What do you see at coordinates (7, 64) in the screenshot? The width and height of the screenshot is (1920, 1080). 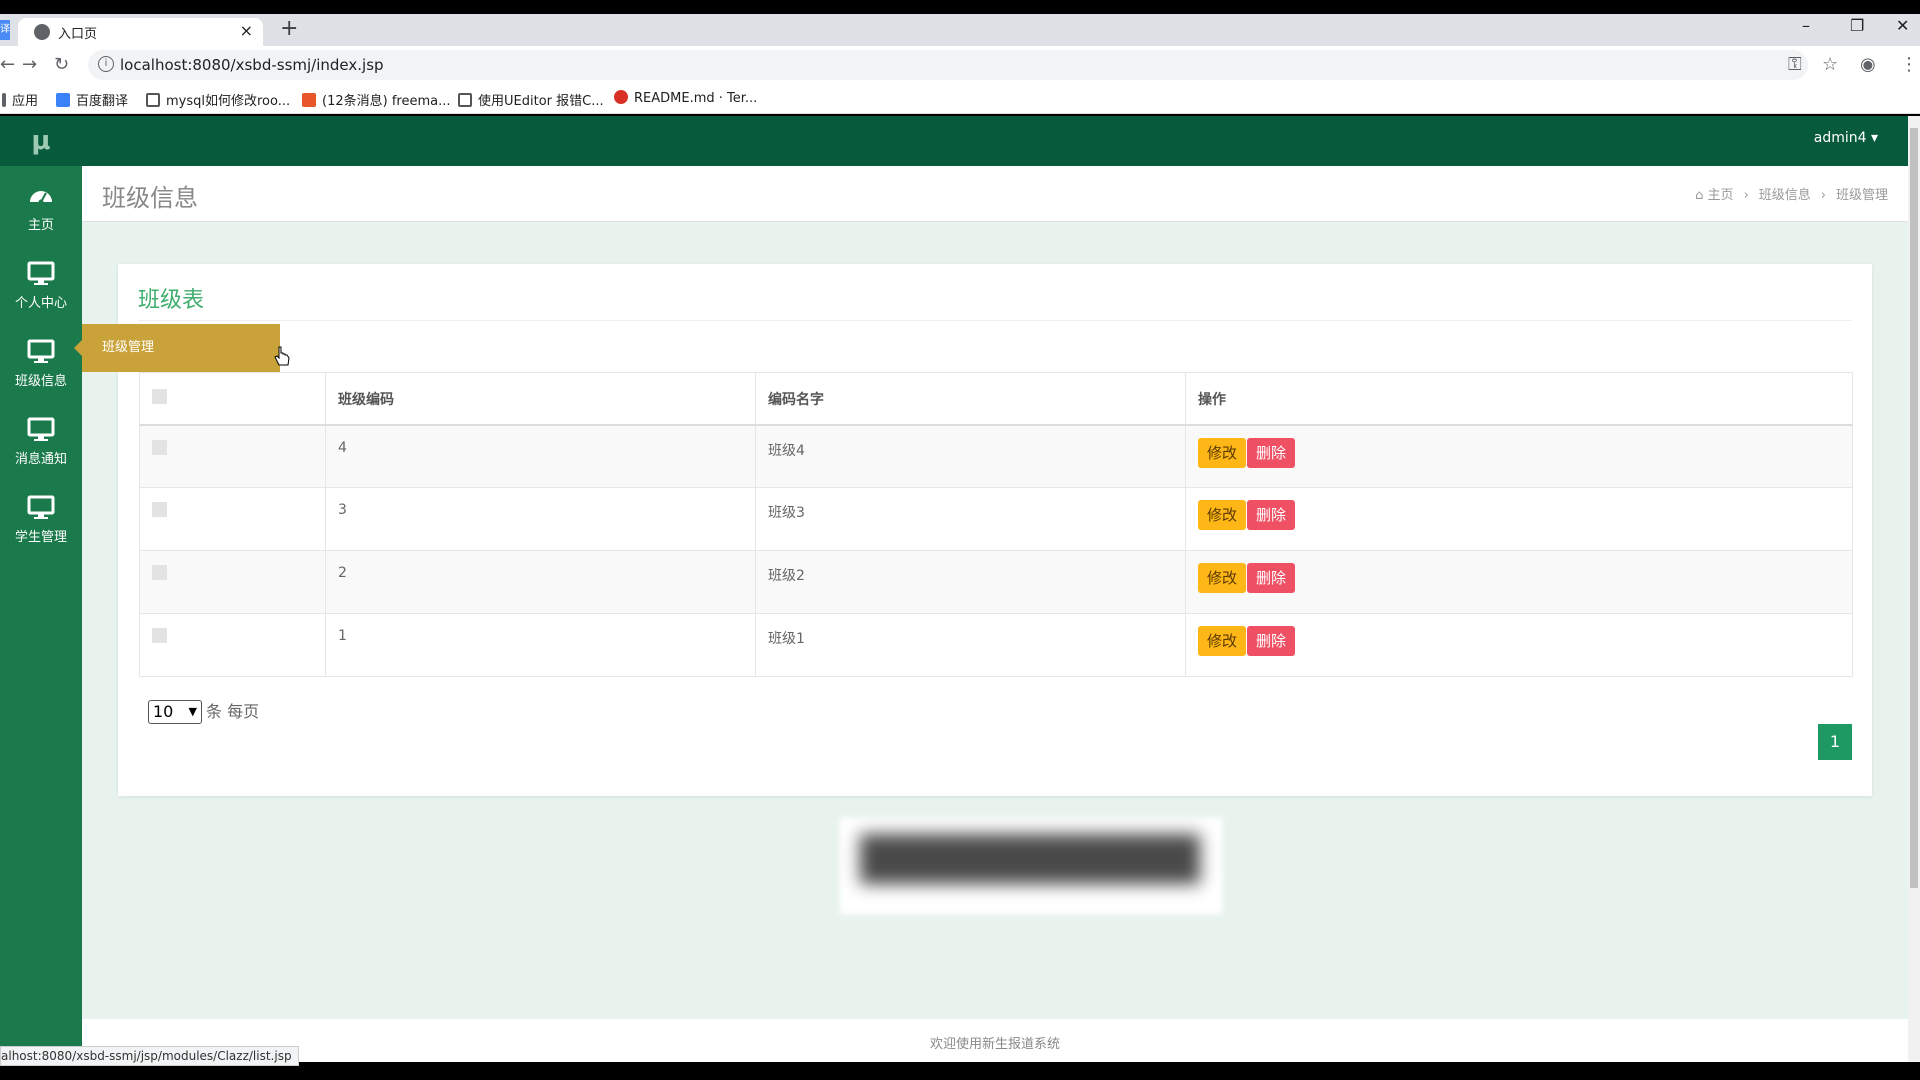 I see `back-icon: ←` at bounding box center [7, 64].